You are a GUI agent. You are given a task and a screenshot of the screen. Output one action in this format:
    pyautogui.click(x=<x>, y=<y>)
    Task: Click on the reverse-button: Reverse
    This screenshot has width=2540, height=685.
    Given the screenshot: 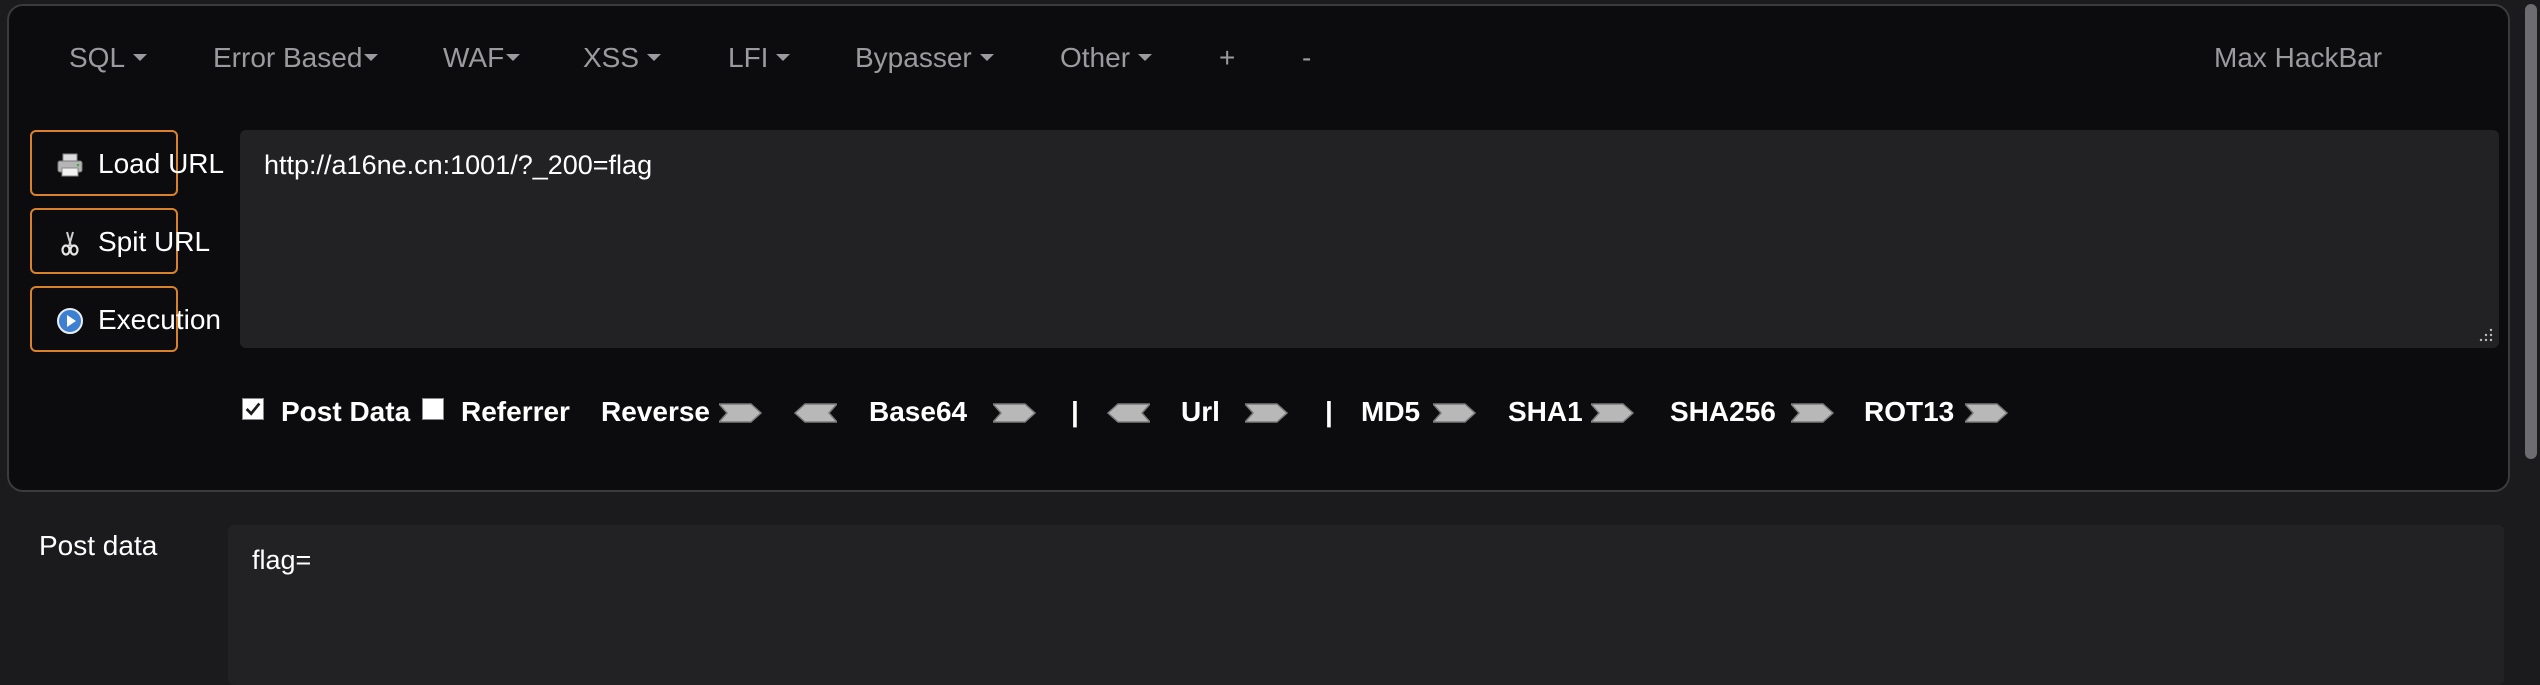 What is the action you would take?
    pyautogui.click(x=655, y=412)
    